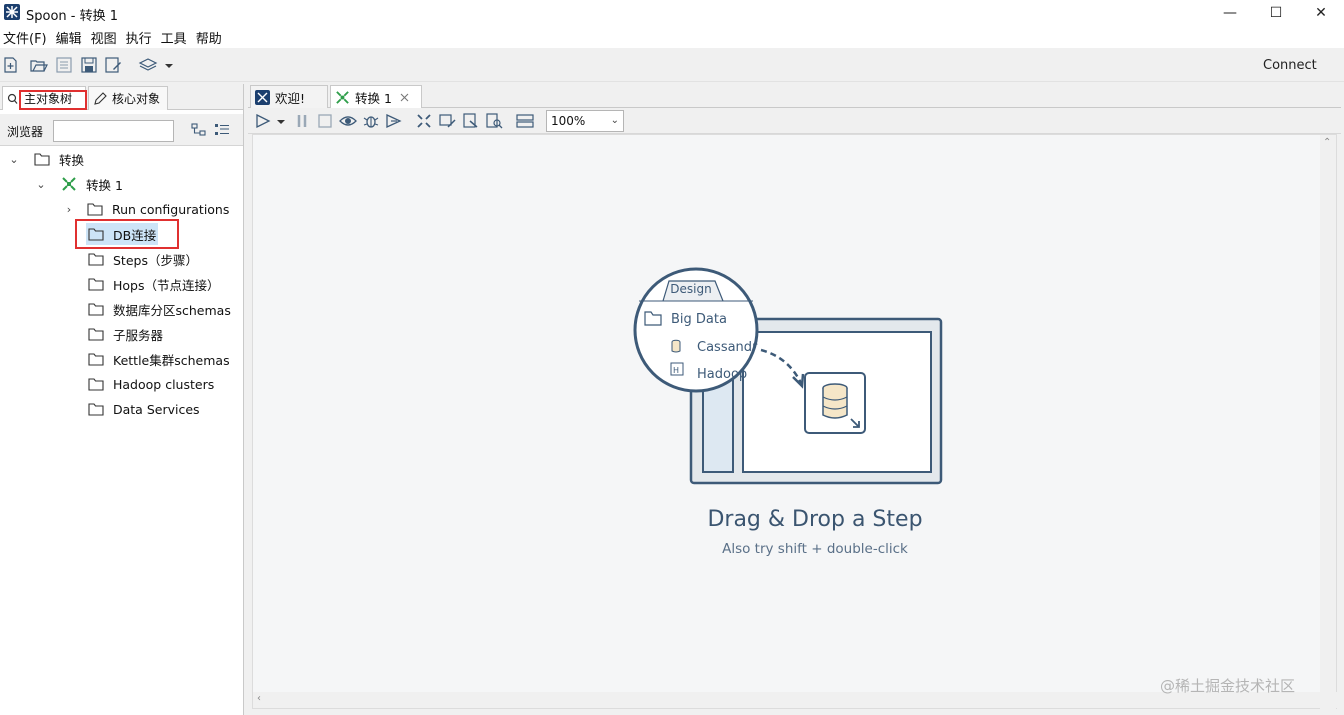 This screenshot has height=715, width=1344. Describe the element at coordinates (140, 37) in the screenshot. I see `menu-run: 执行` at that location.